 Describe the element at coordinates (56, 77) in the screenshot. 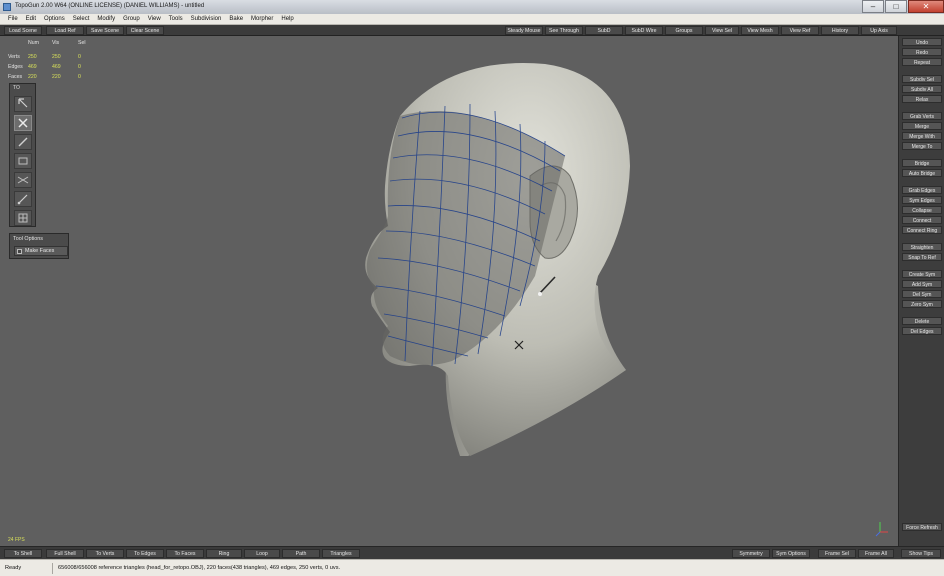

I see `stats-faces-vis: 220` at that location.